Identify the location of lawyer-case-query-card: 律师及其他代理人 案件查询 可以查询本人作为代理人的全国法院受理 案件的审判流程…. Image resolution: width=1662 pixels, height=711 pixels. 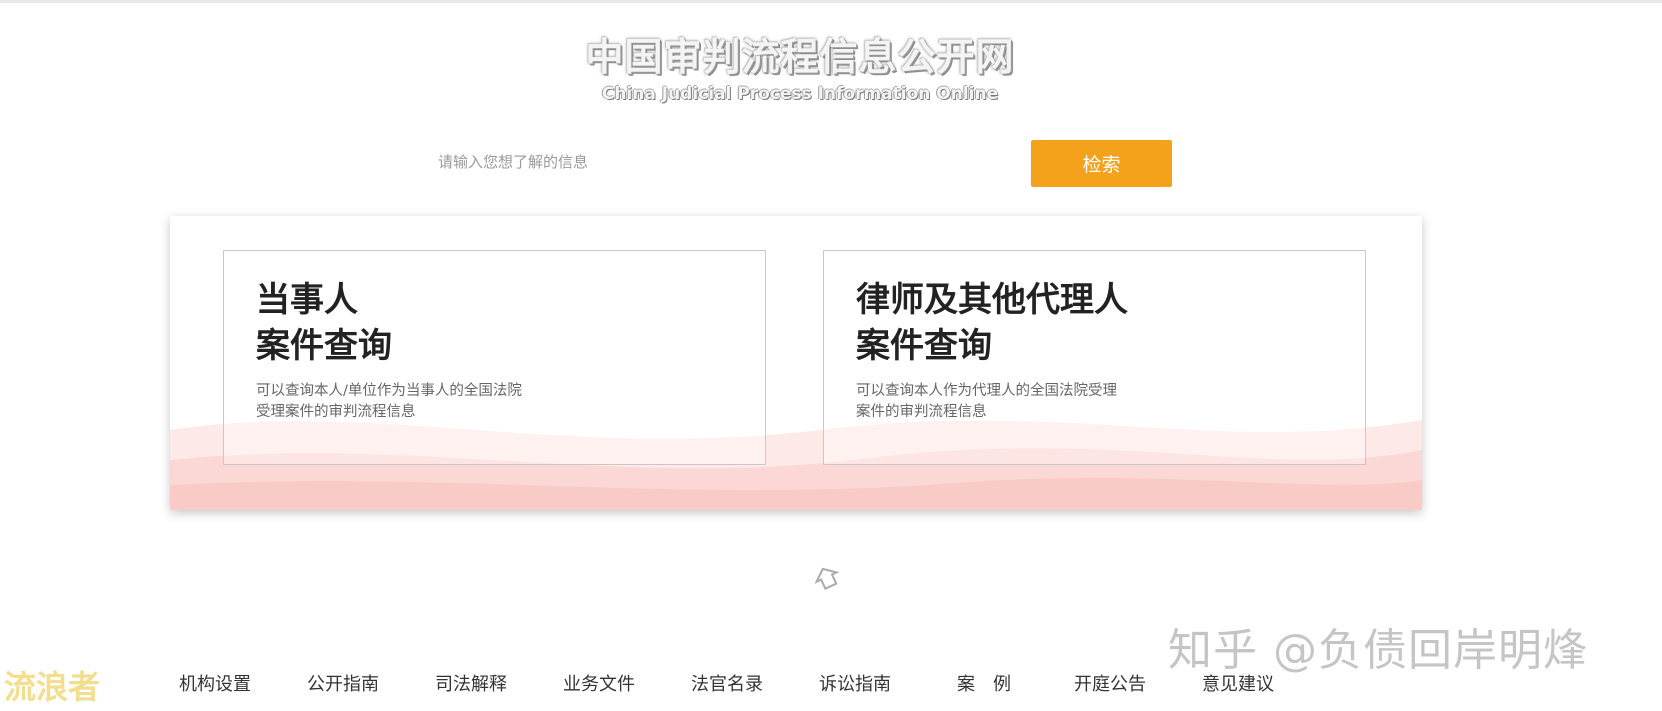
(1094, 357).